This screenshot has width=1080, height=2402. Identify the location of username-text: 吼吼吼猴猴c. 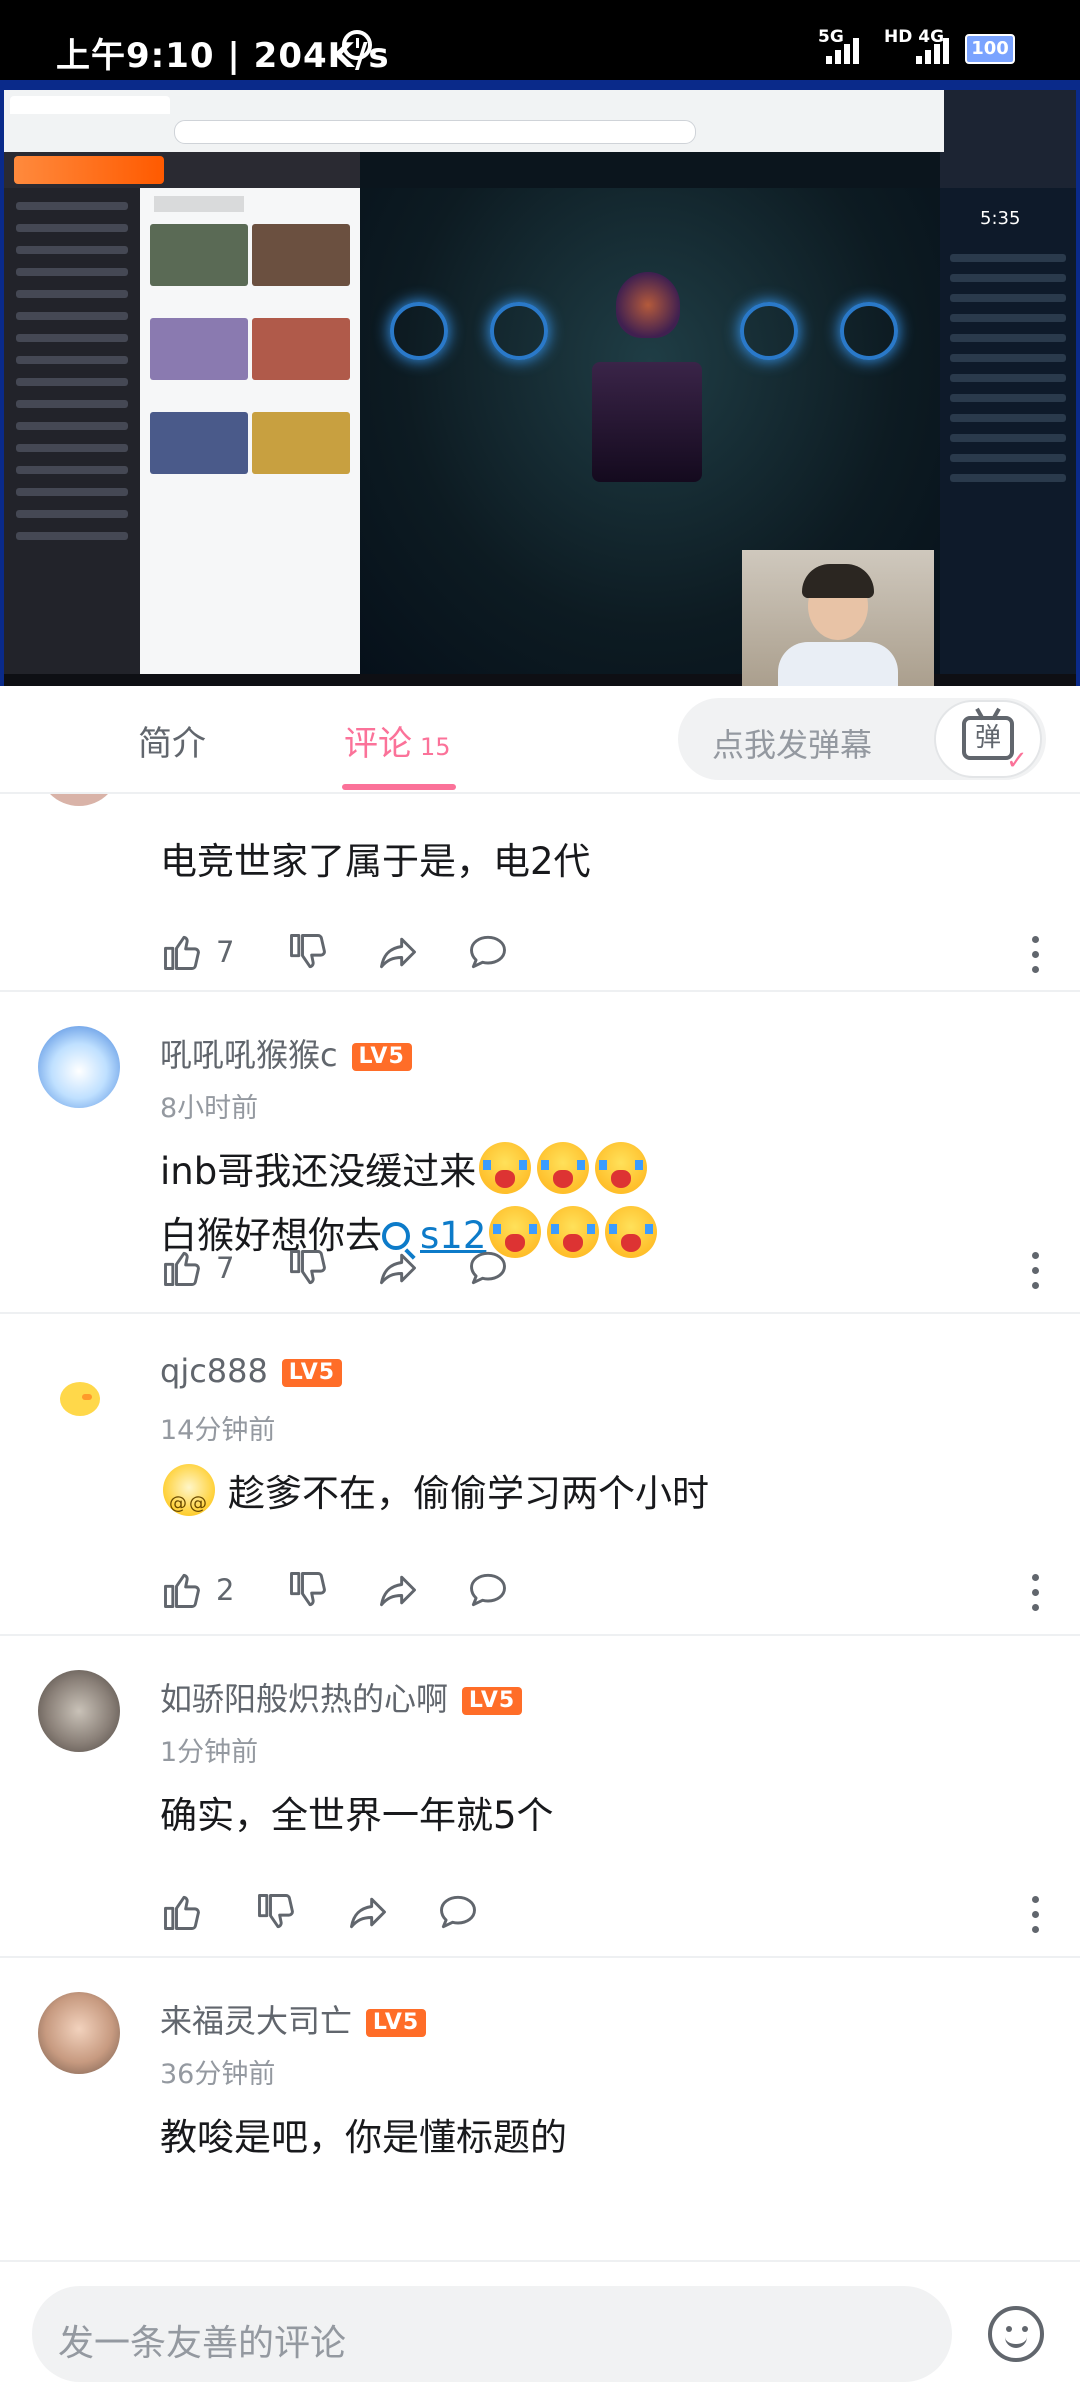
(249, 1055).